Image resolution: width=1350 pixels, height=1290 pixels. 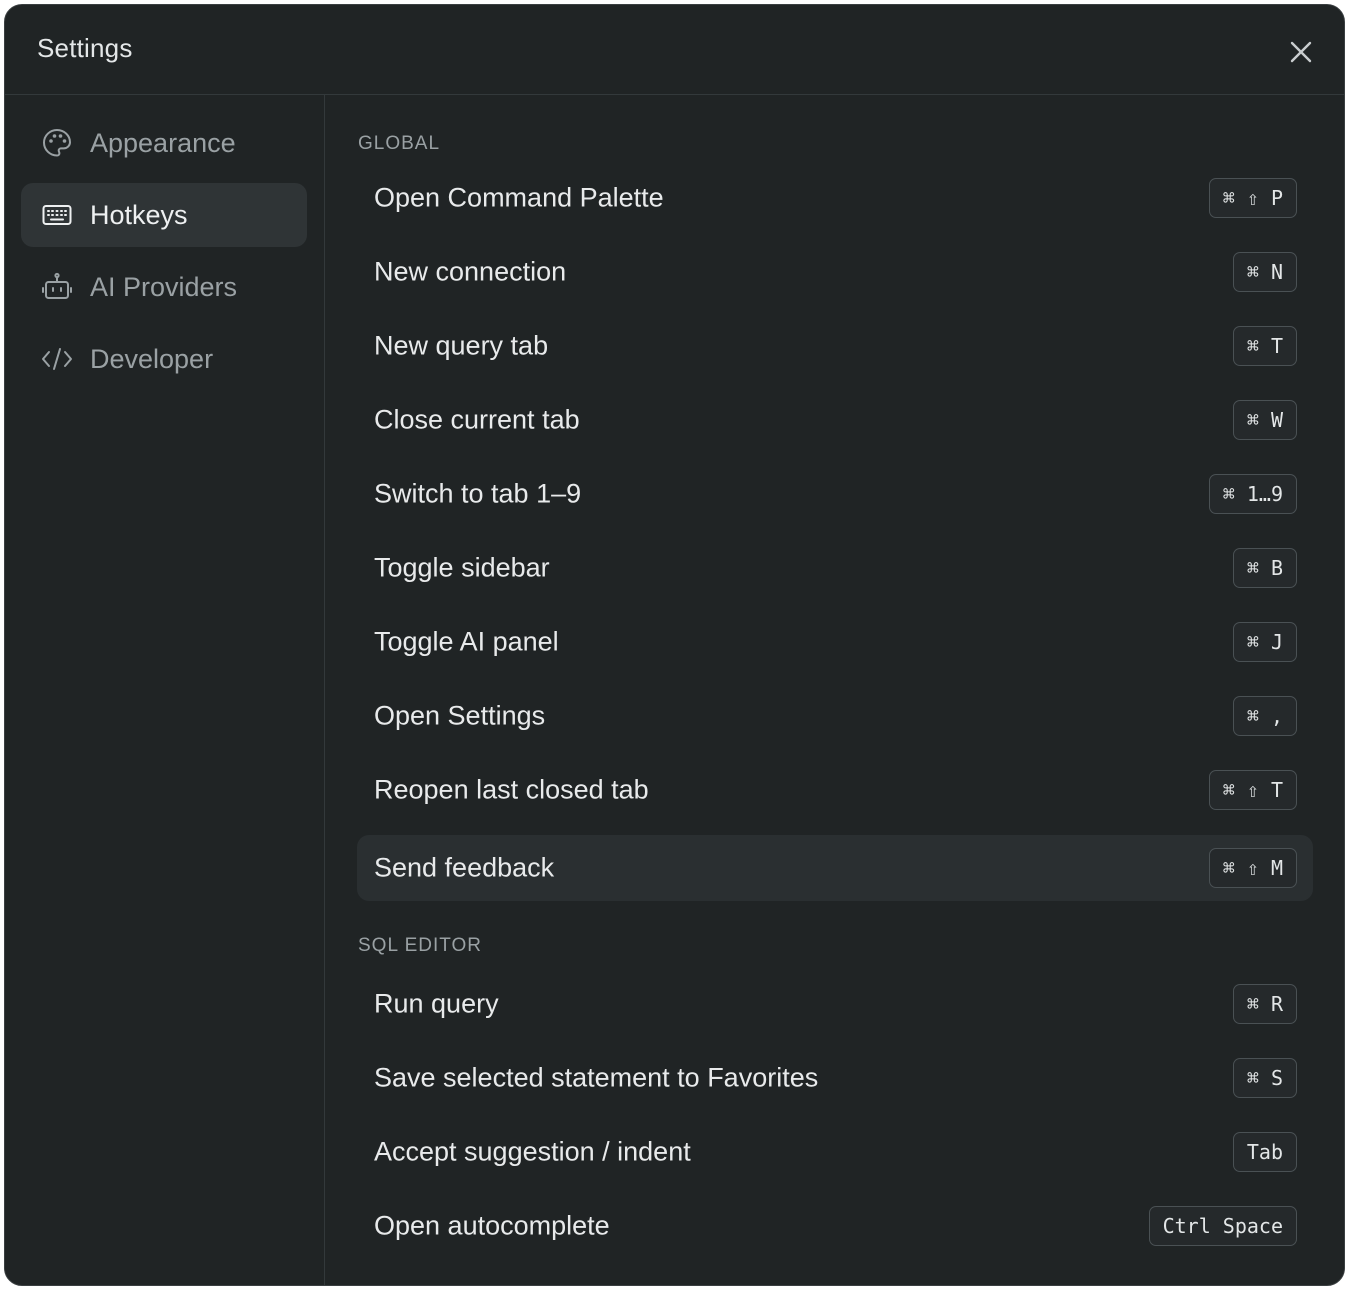 I want to click on hotkey-row: Toggle sidebar ⌘ B, so click(x=835, y=568).